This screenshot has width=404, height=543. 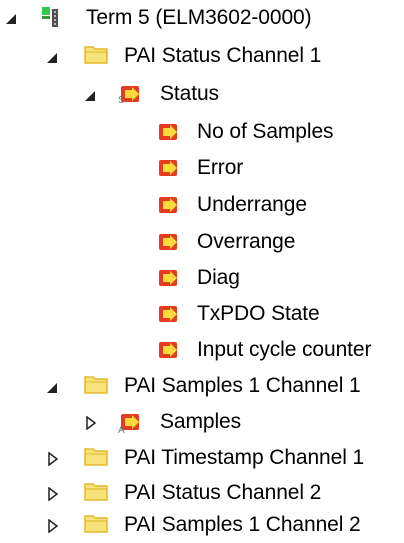 I want to click on tree-item-label: PAI Status Channel 2, so click(x=223, y=492).